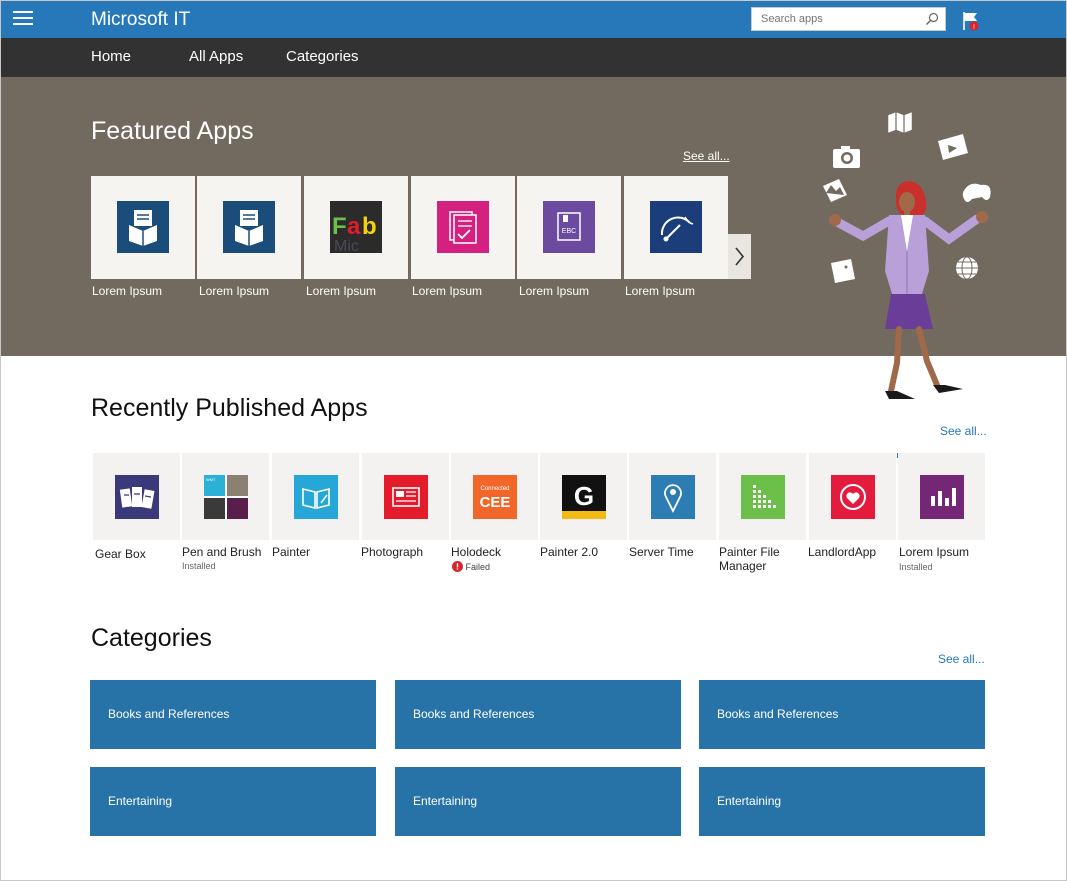  I want to click on failed-status-label: Failed, so click(478, 567).